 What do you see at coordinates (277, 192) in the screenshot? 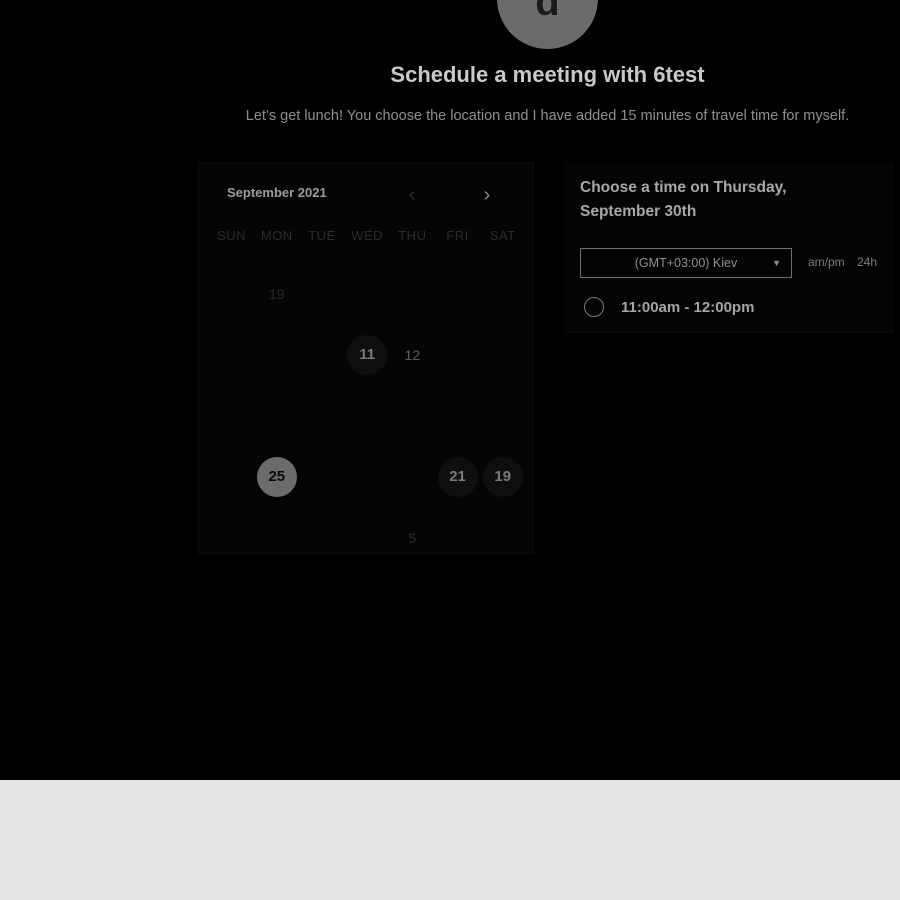
I see `calendar-month-label: September 2021` at bounding box center [277, 192].